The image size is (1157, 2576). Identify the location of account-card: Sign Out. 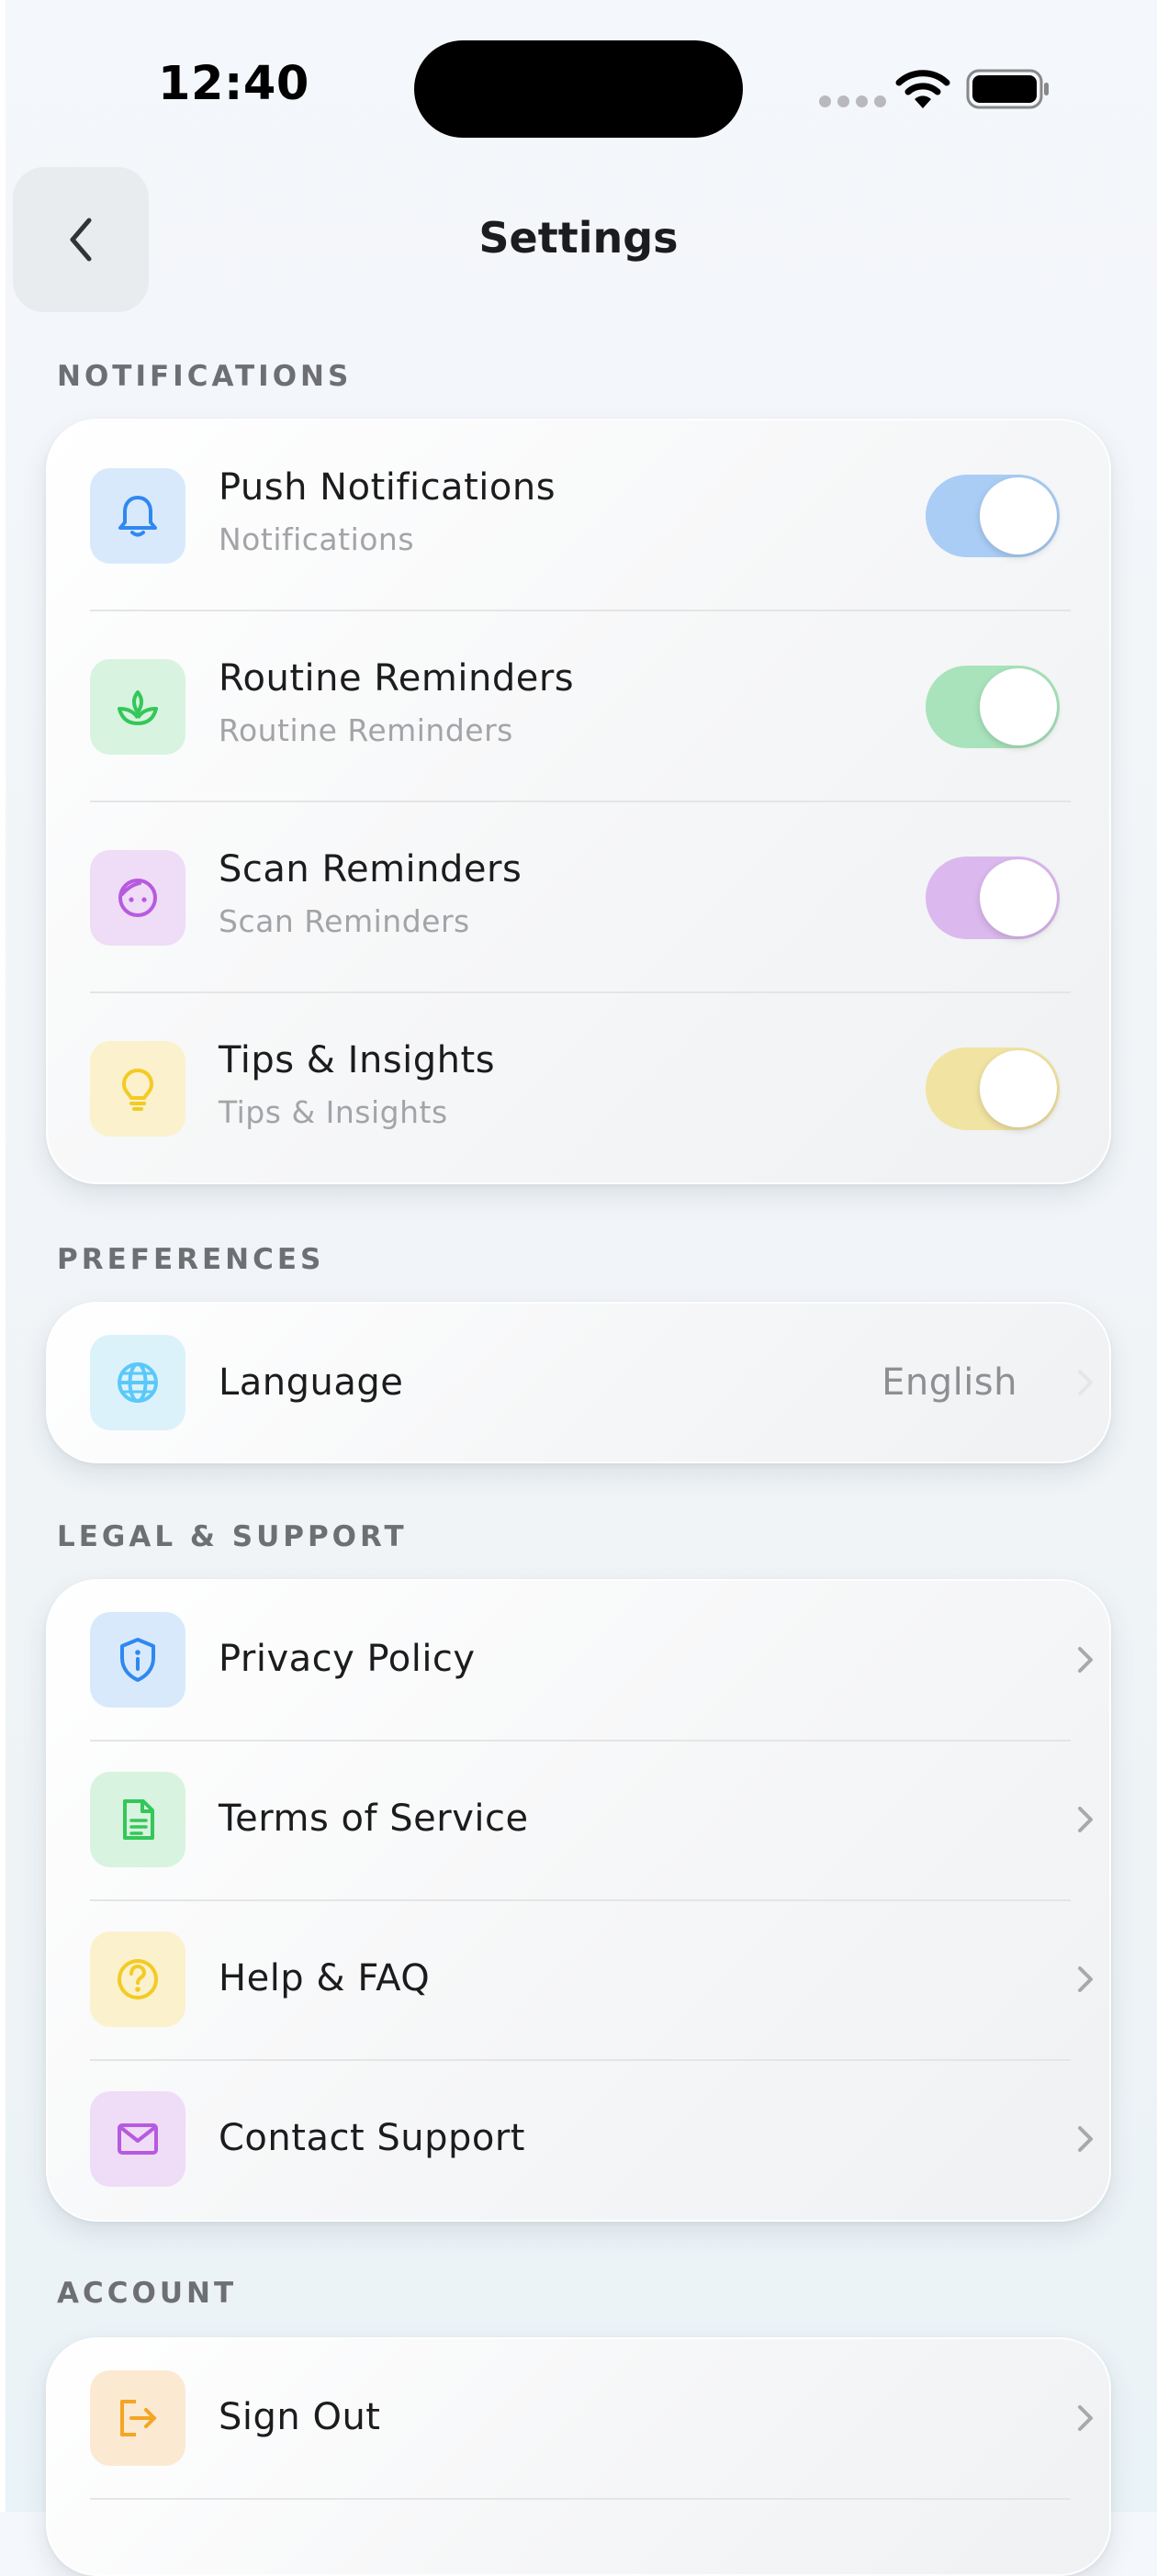
(578, 2456).